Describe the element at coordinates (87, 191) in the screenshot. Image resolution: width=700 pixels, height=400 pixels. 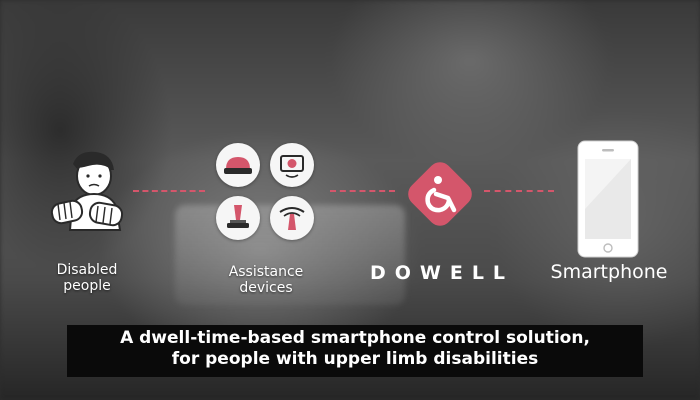
I see `person-cast-arms-icon` at that location.